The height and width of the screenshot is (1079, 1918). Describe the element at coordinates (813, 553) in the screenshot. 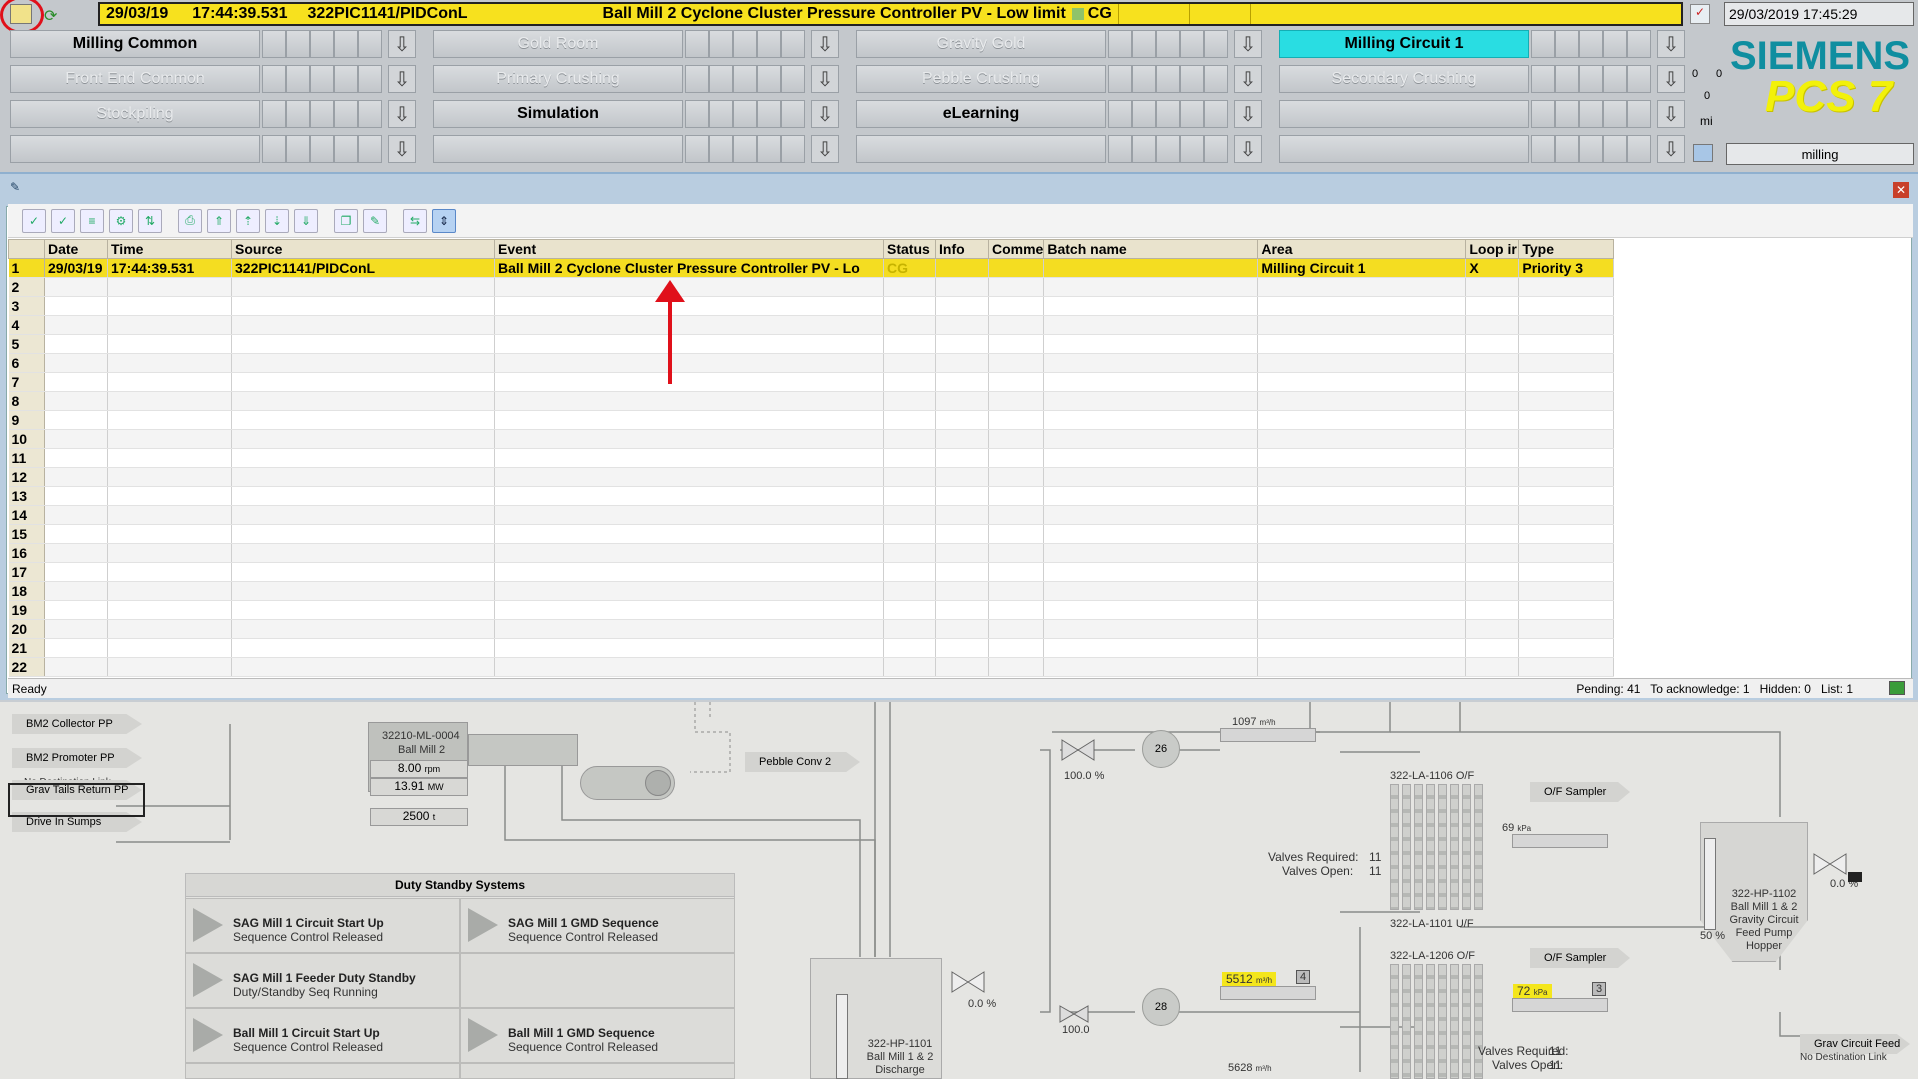

I see `table-row: 16` at that location.